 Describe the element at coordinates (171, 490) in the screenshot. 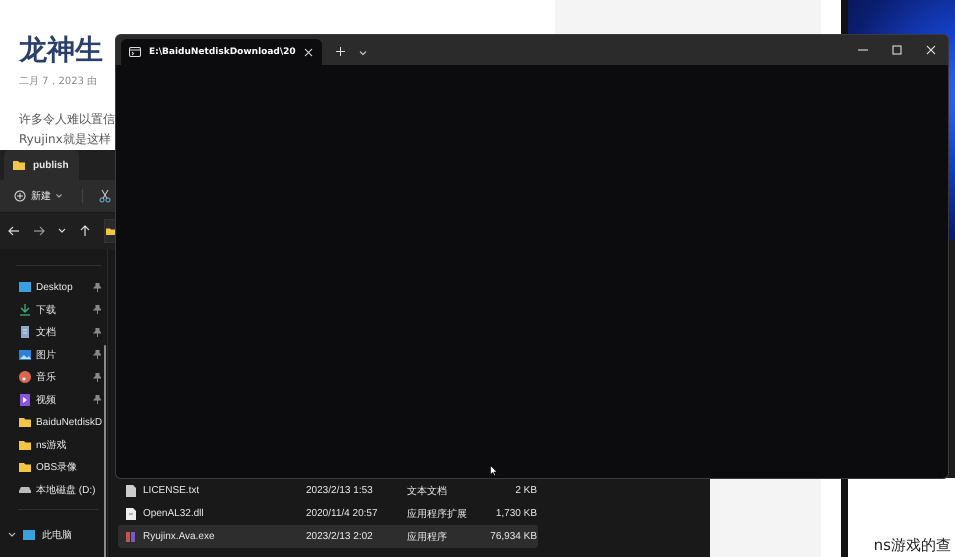

I see `file-name: LICENSE.txt` at that location.